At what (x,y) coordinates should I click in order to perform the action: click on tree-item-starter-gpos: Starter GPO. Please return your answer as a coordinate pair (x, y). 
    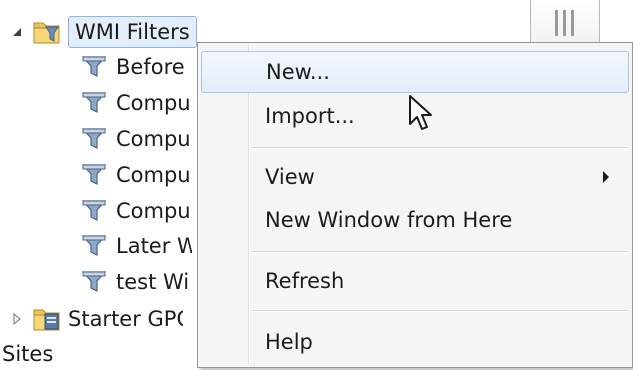
    Looking at the image, I should click on (96, 319).